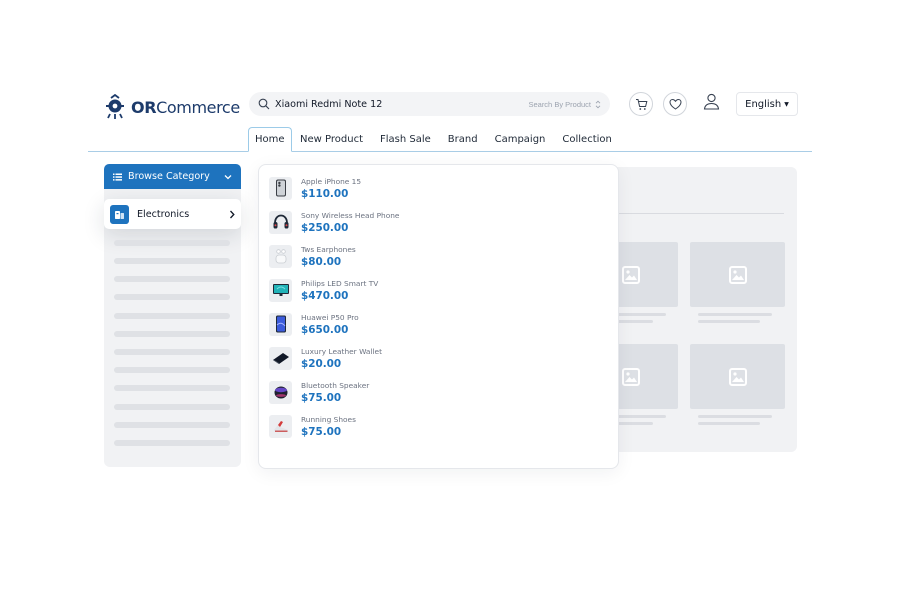 This screenshot has width=900, height=600. I want to click on result-price: $110.00, so click(325, 193).